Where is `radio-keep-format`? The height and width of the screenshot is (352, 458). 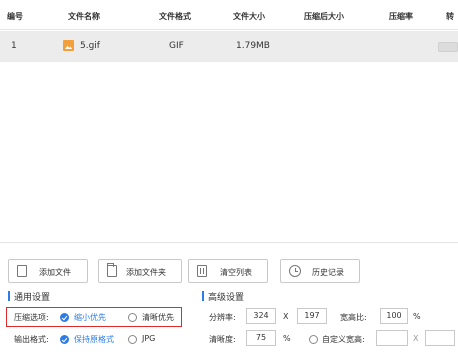
radio-keep-format is located at coordinates (64, 339).